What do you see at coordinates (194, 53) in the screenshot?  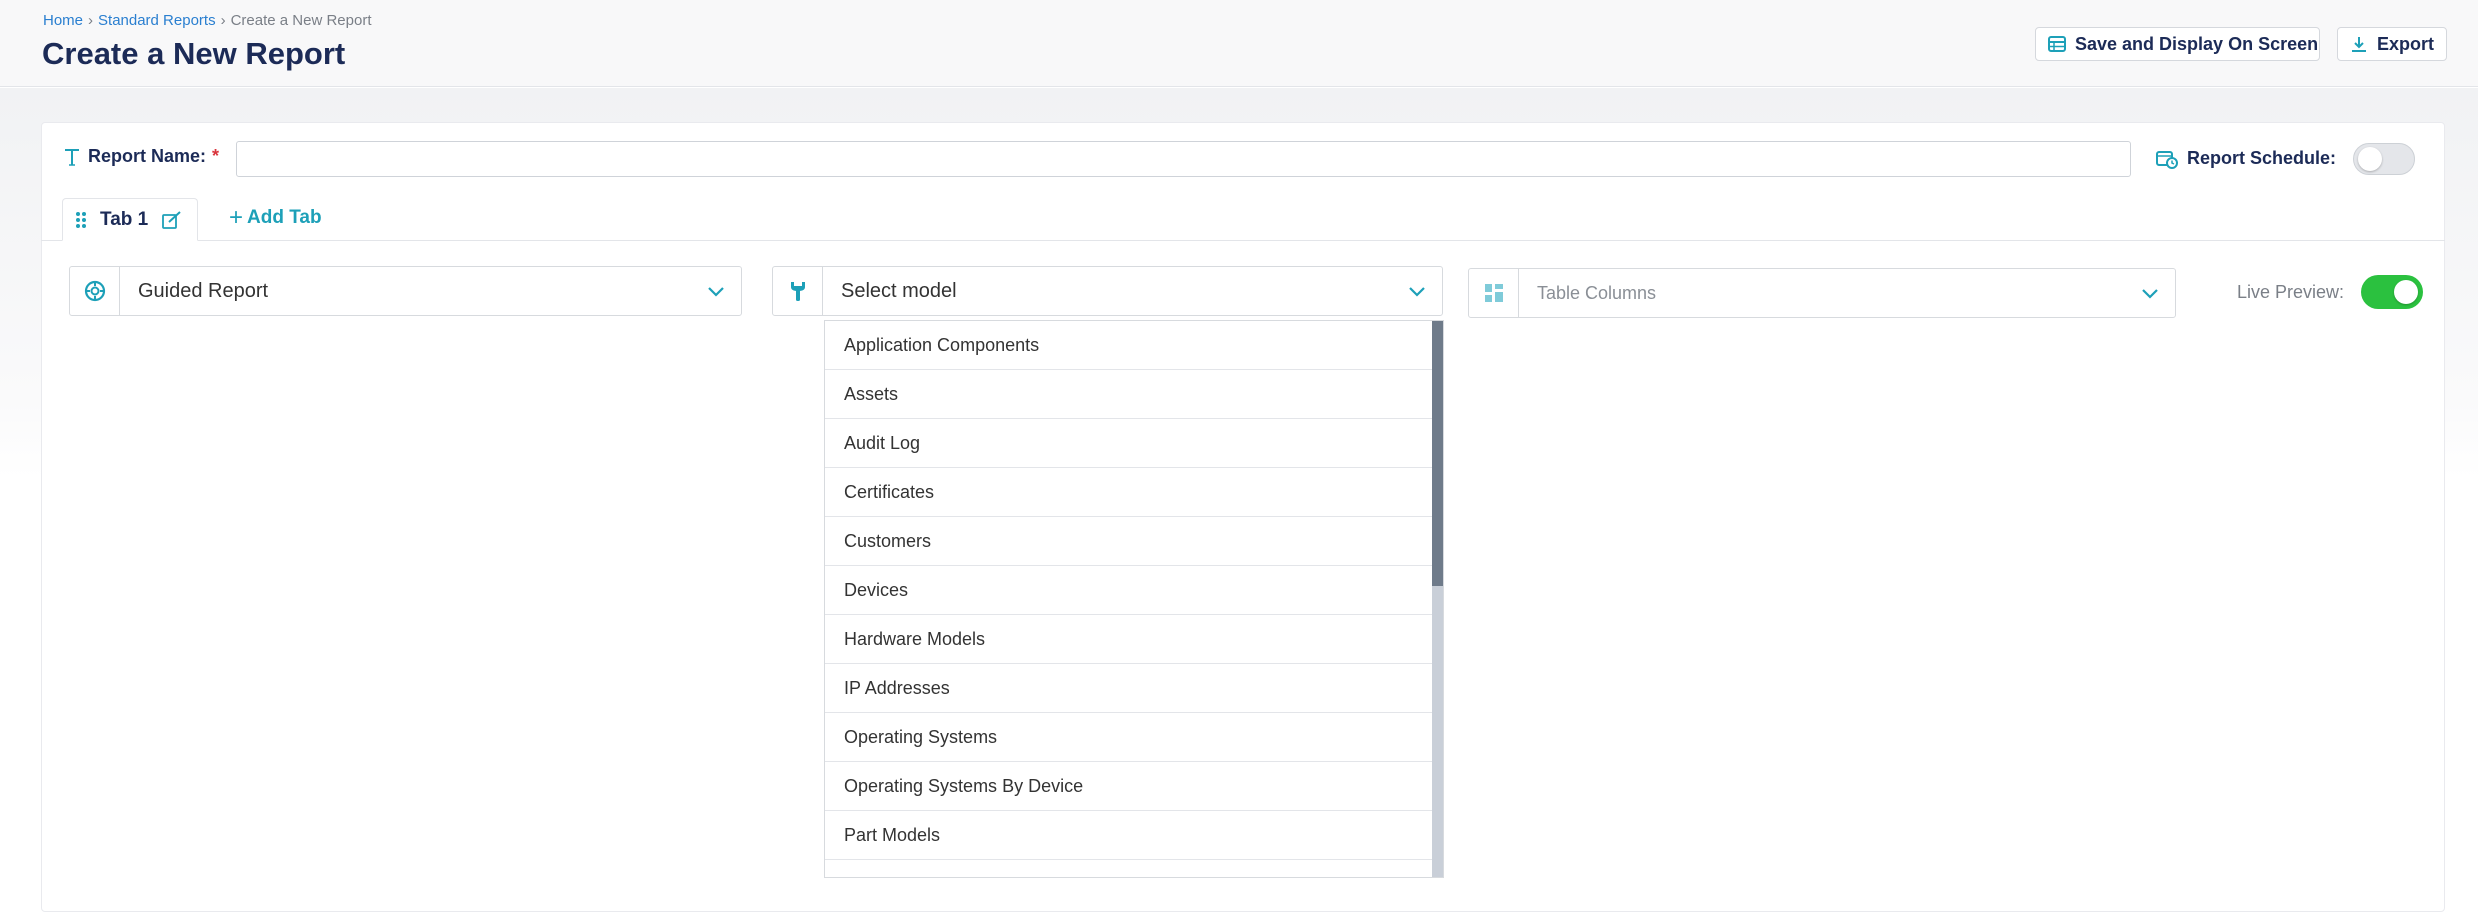 I see `page-title: Create a New Report` at bounding box center [194, 53].